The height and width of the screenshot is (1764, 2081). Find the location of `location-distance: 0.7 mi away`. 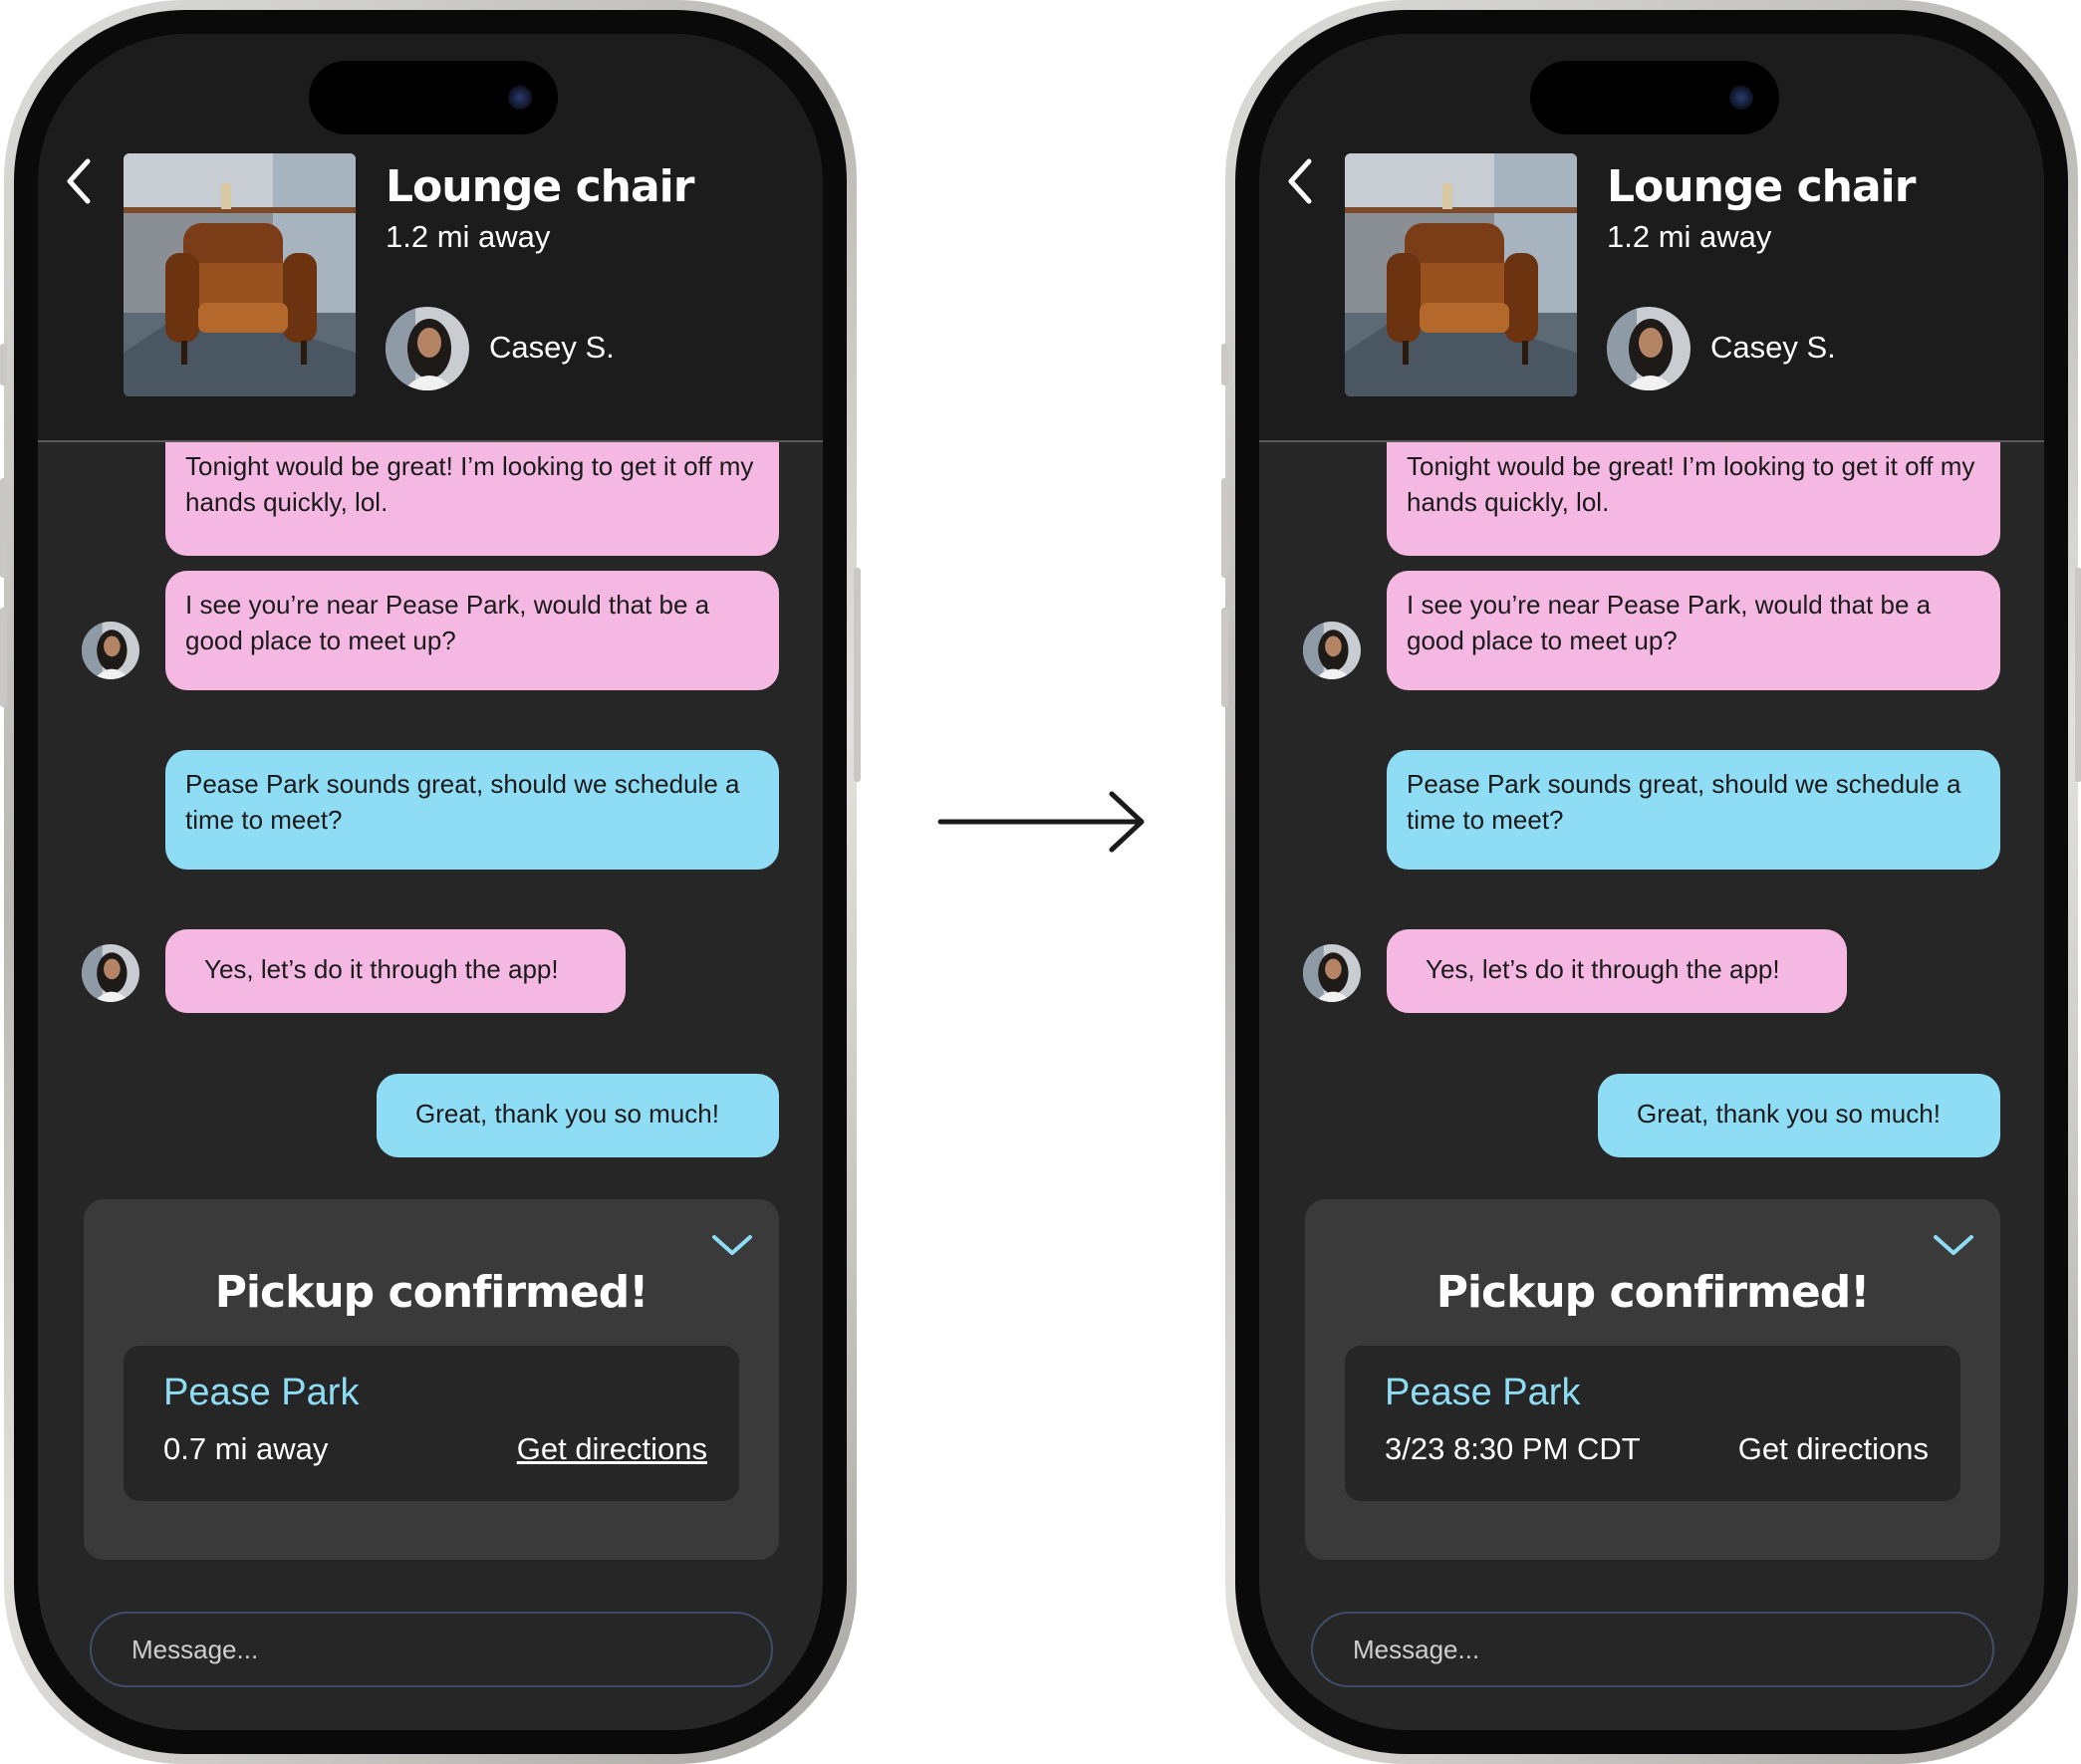

location-distance: 0.7 mi away is located at coordinates (246, 1448).